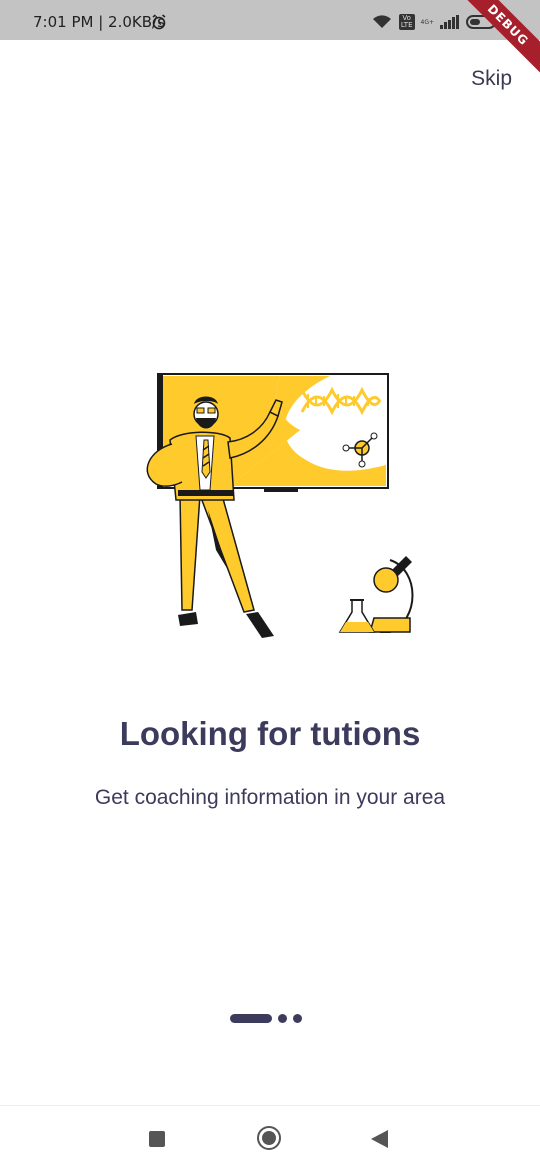  I want to click on alarm-clock-icon, so click(159, 22).